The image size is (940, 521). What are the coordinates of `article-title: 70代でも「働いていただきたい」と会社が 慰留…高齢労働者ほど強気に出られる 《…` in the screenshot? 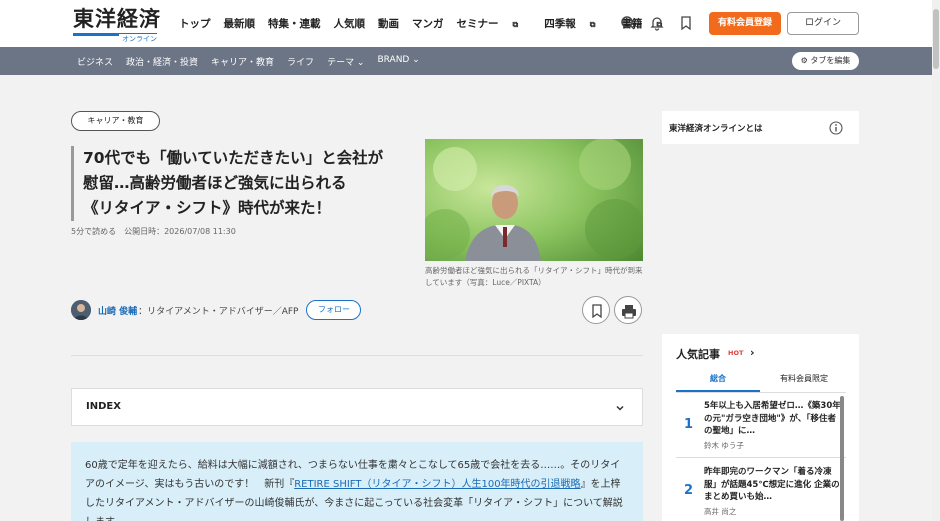 It's located at (241, 183).